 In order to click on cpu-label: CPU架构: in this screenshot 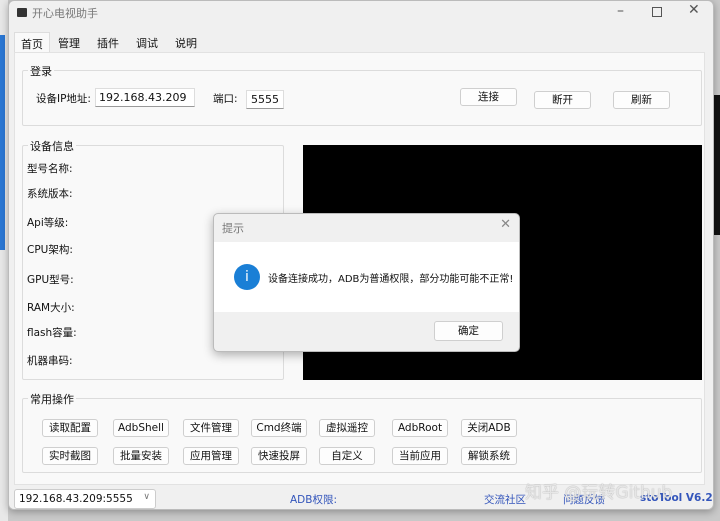, I will do `click(50, 250)`.